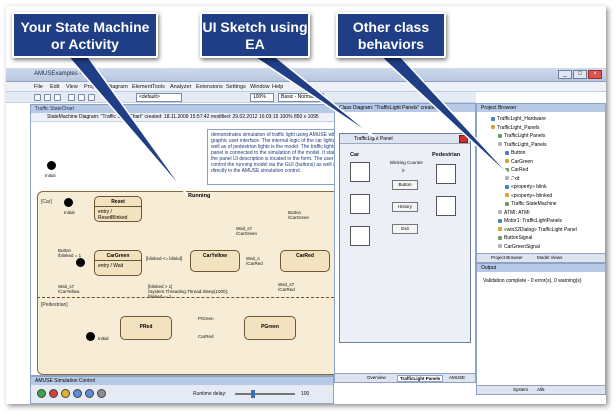 Image resolution: width=616 pixels, height=412 pixels. I want to click on tree-item: TrafficLight Panels, so click(521, 136).